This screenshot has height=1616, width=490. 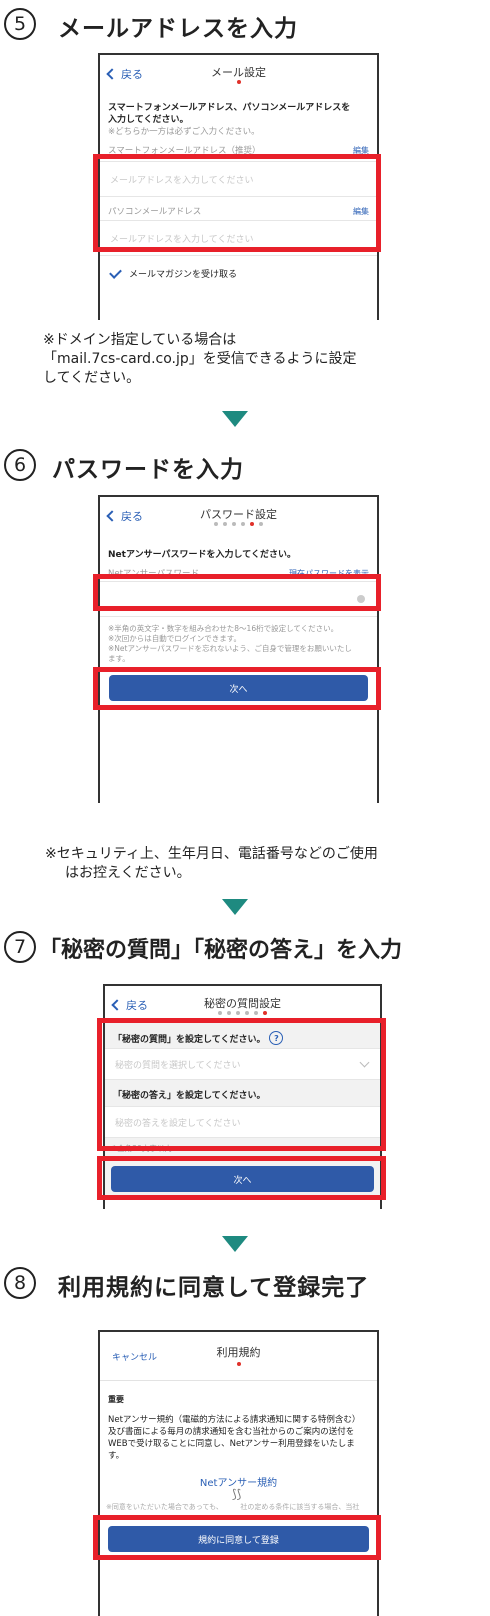 What do you see at coordinates (221, 950) in the screenshot?
I see `step-title-7: 「秘密の質問」「秘密の答え」を入力` at bounding box center [221, 950].